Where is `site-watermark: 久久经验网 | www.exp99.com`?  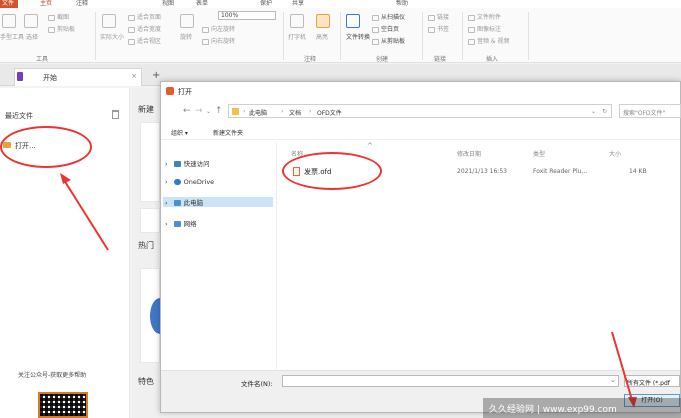
site-watermark: 久久经验网 | www.exp99.com is located at coordinates (582, 408).